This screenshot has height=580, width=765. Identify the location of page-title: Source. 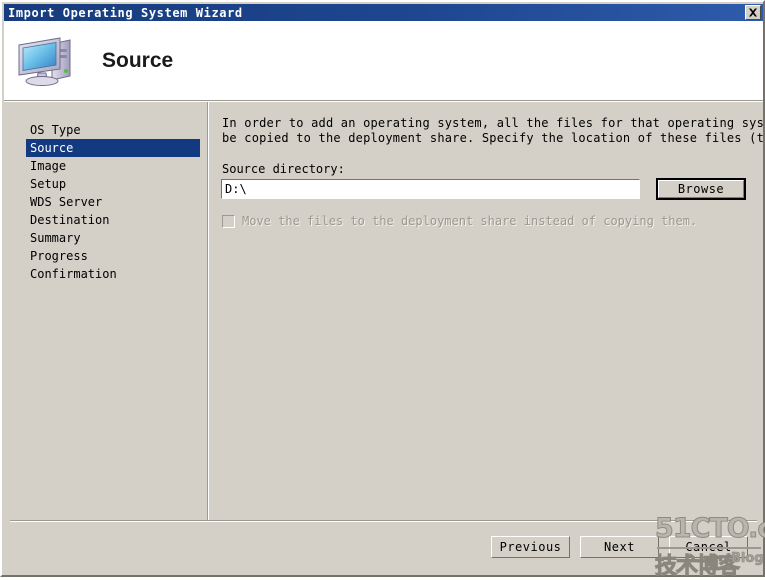
(138, 60).